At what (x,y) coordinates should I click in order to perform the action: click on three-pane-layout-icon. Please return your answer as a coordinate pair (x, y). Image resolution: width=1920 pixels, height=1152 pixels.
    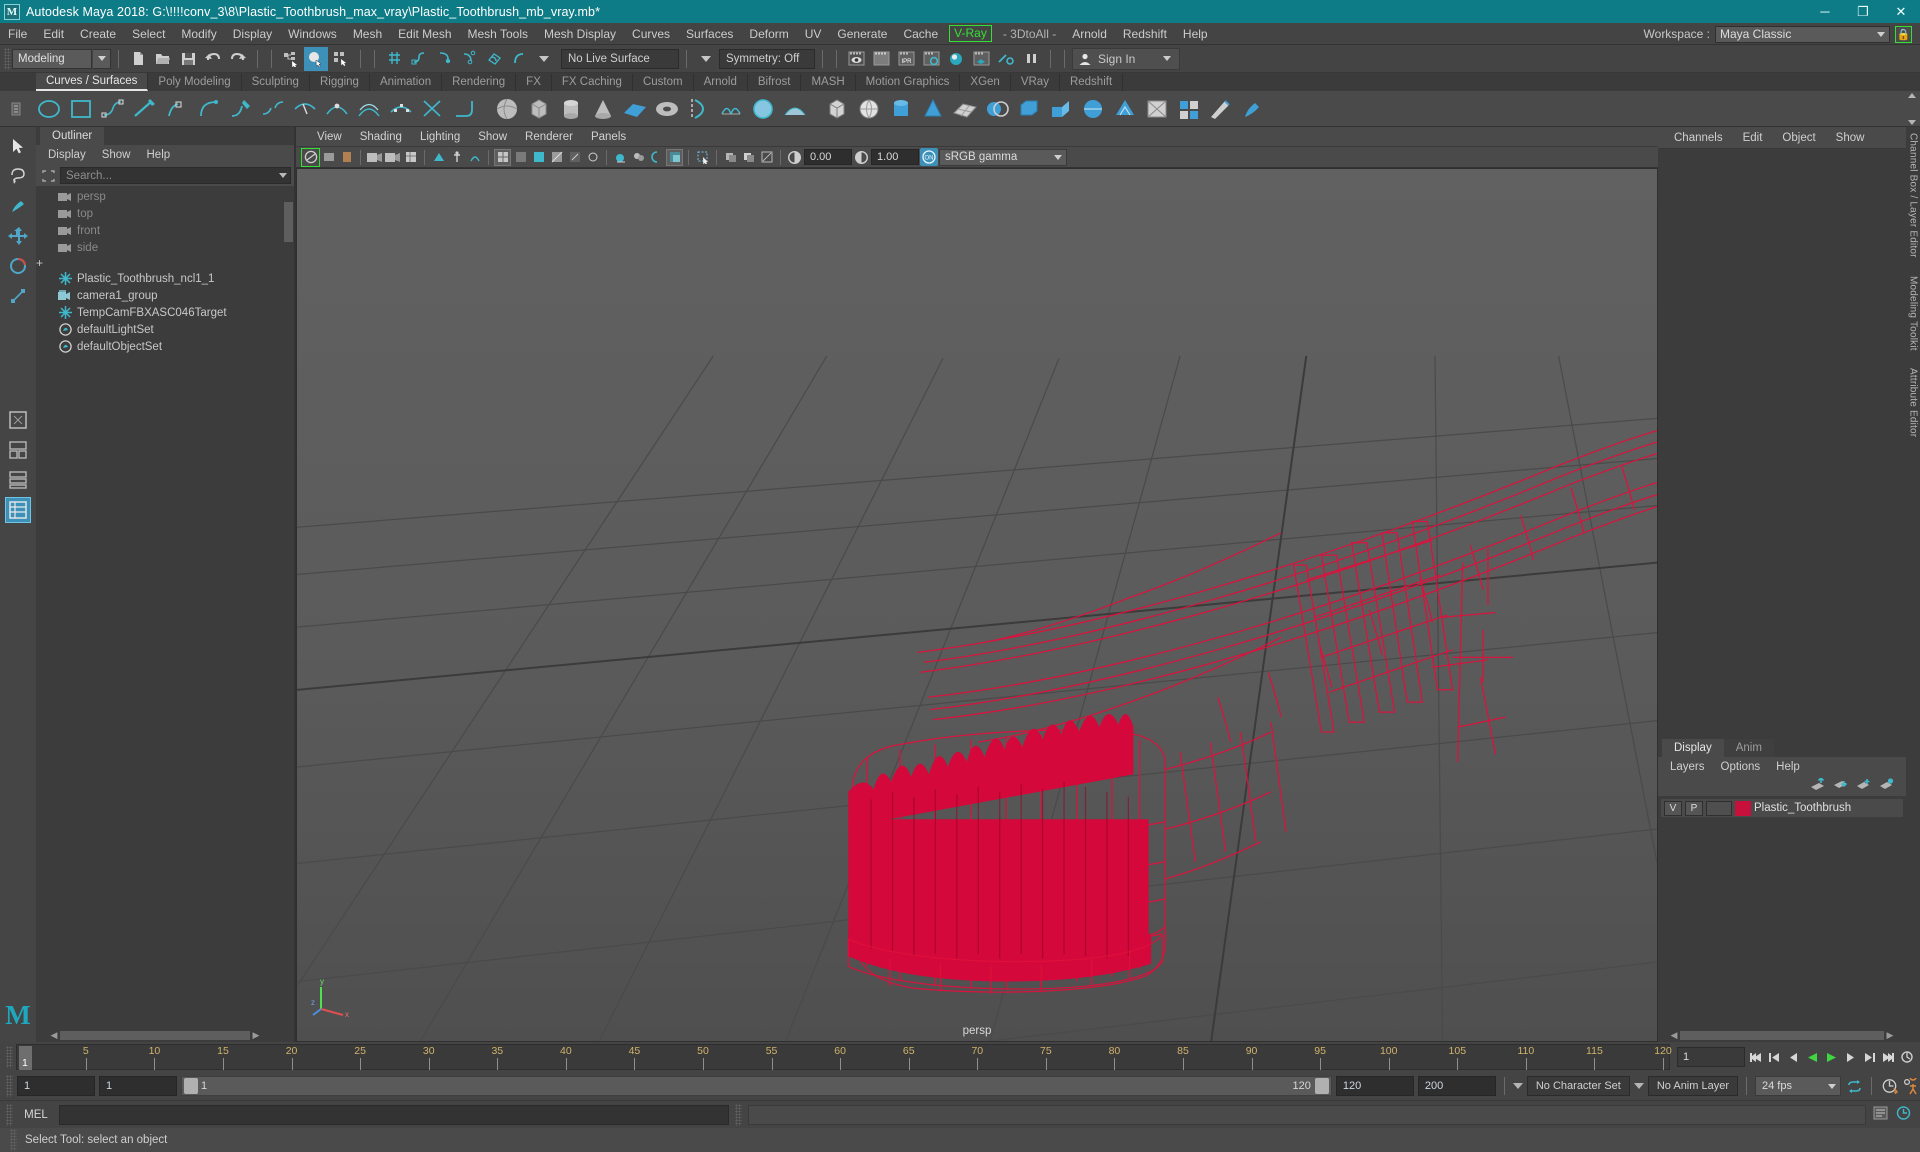
    Looking at the image, I should click on (18, 480).